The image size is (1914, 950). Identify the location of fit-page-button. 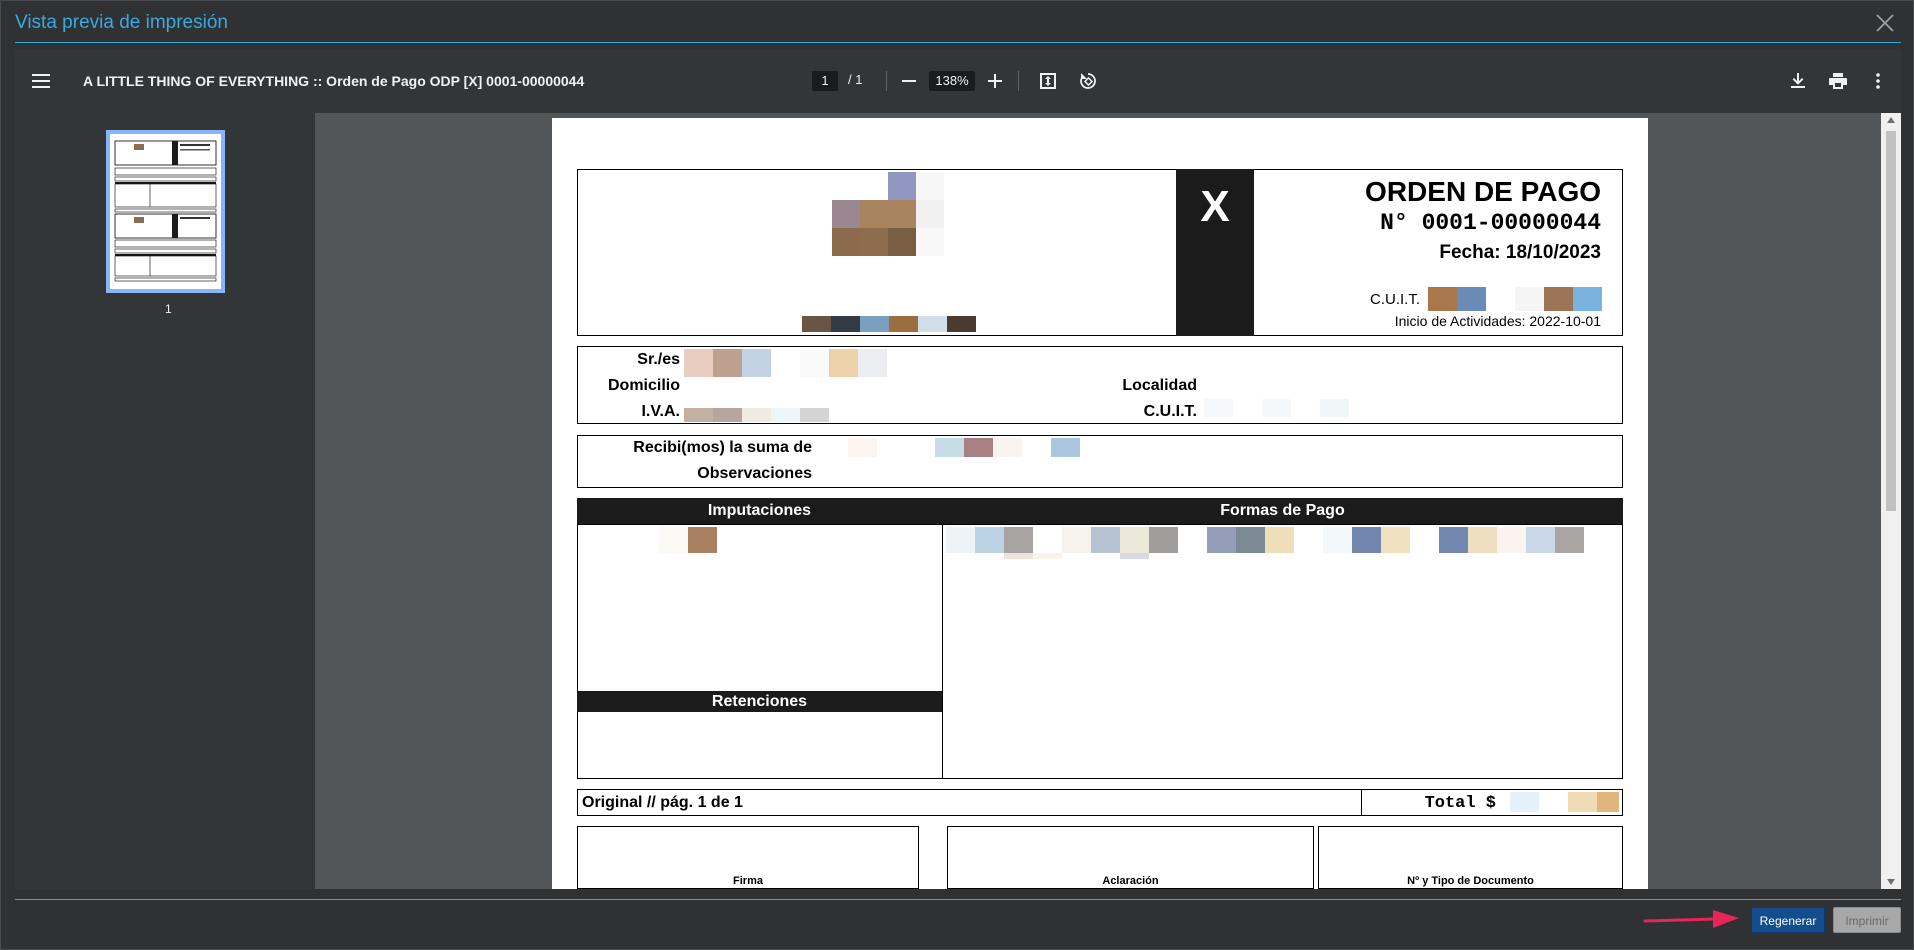
(1048, 81).